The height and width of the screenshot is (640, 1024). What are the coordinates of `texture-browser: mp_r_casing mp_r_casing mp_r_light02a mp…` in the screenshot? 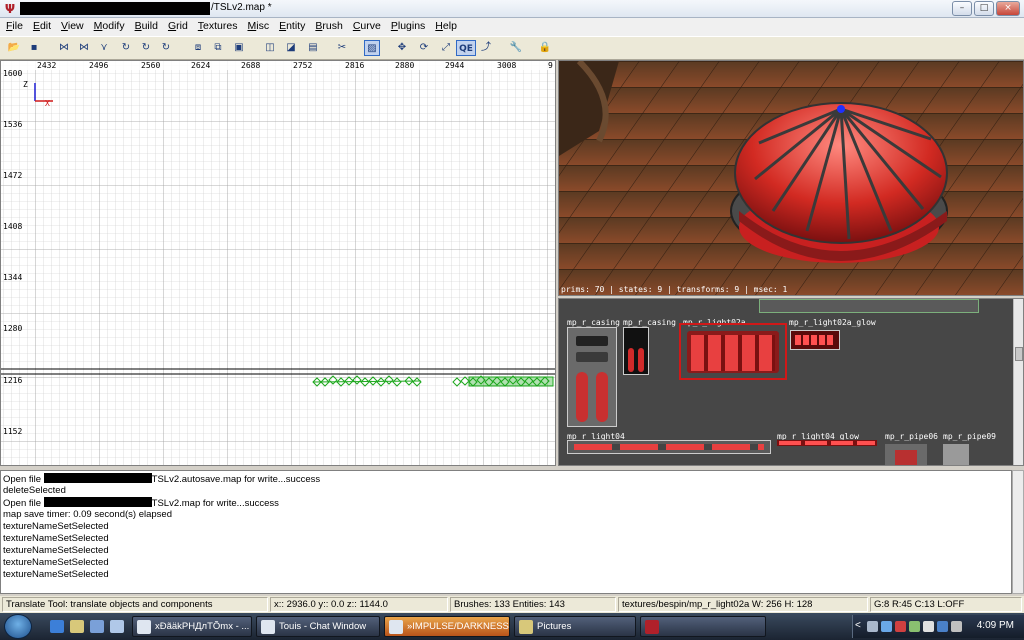 It's located at (791, 382).